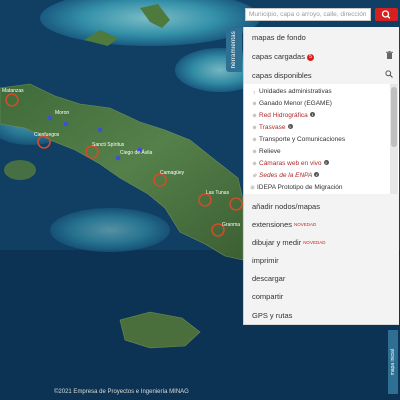 This screenshot has width=400, height=400. I want to click on layer-item: ⊕ Sedes de la ENPA i, so click(285, 175).